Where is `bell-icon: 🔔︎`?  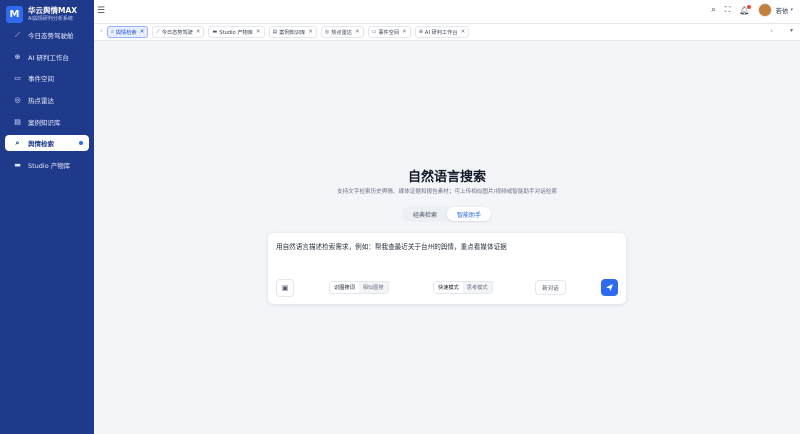
bell-icon: 🔔︎ is located at coordinates (745, 9).